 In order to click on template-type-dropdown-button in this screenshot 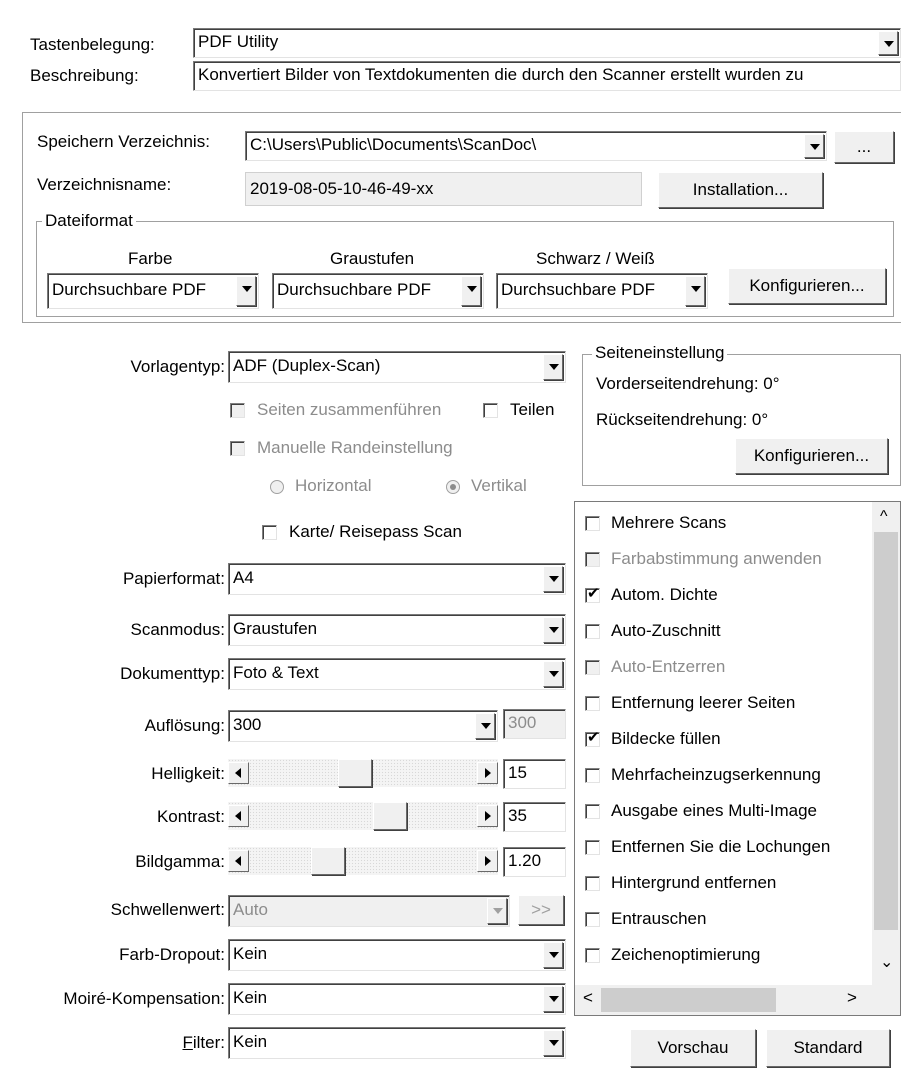, I will do `click(553, 367)`.